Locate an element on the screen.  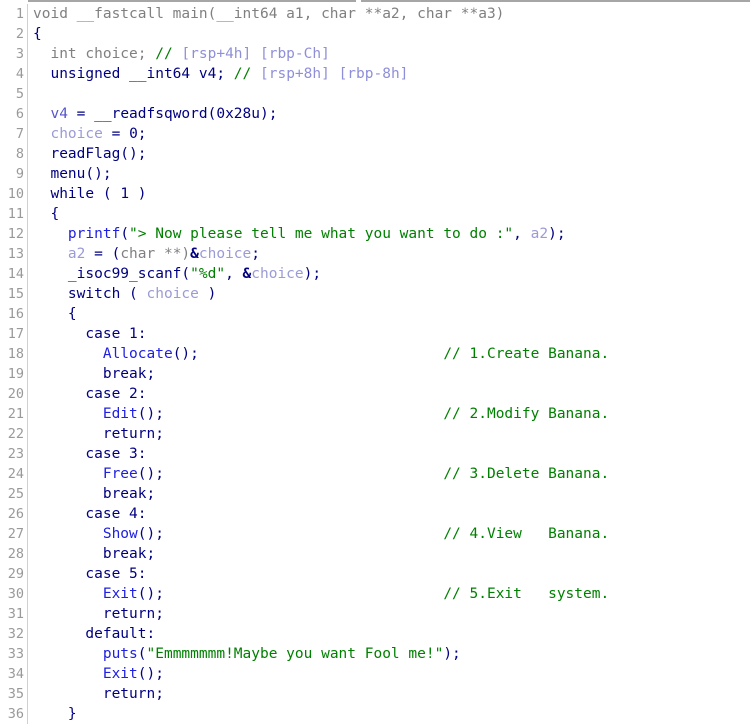
code-line: 13 a2 = (char **)&choice; is located at coordinates (375, 254).